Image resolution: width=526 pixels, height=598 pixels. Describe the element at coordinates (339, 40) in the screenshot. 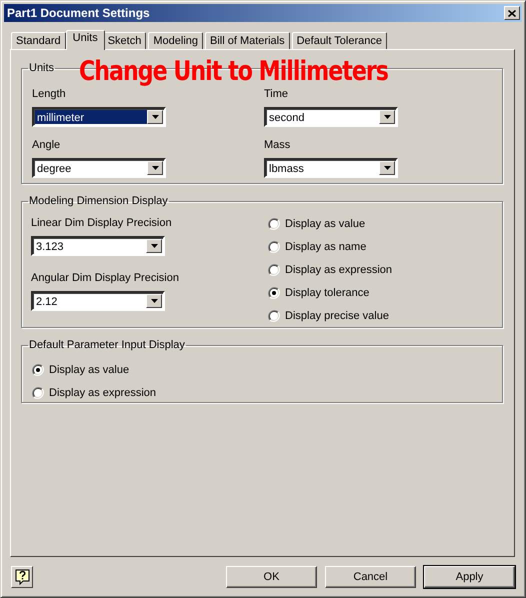

I see `tab: Default Tolerance` at that location.